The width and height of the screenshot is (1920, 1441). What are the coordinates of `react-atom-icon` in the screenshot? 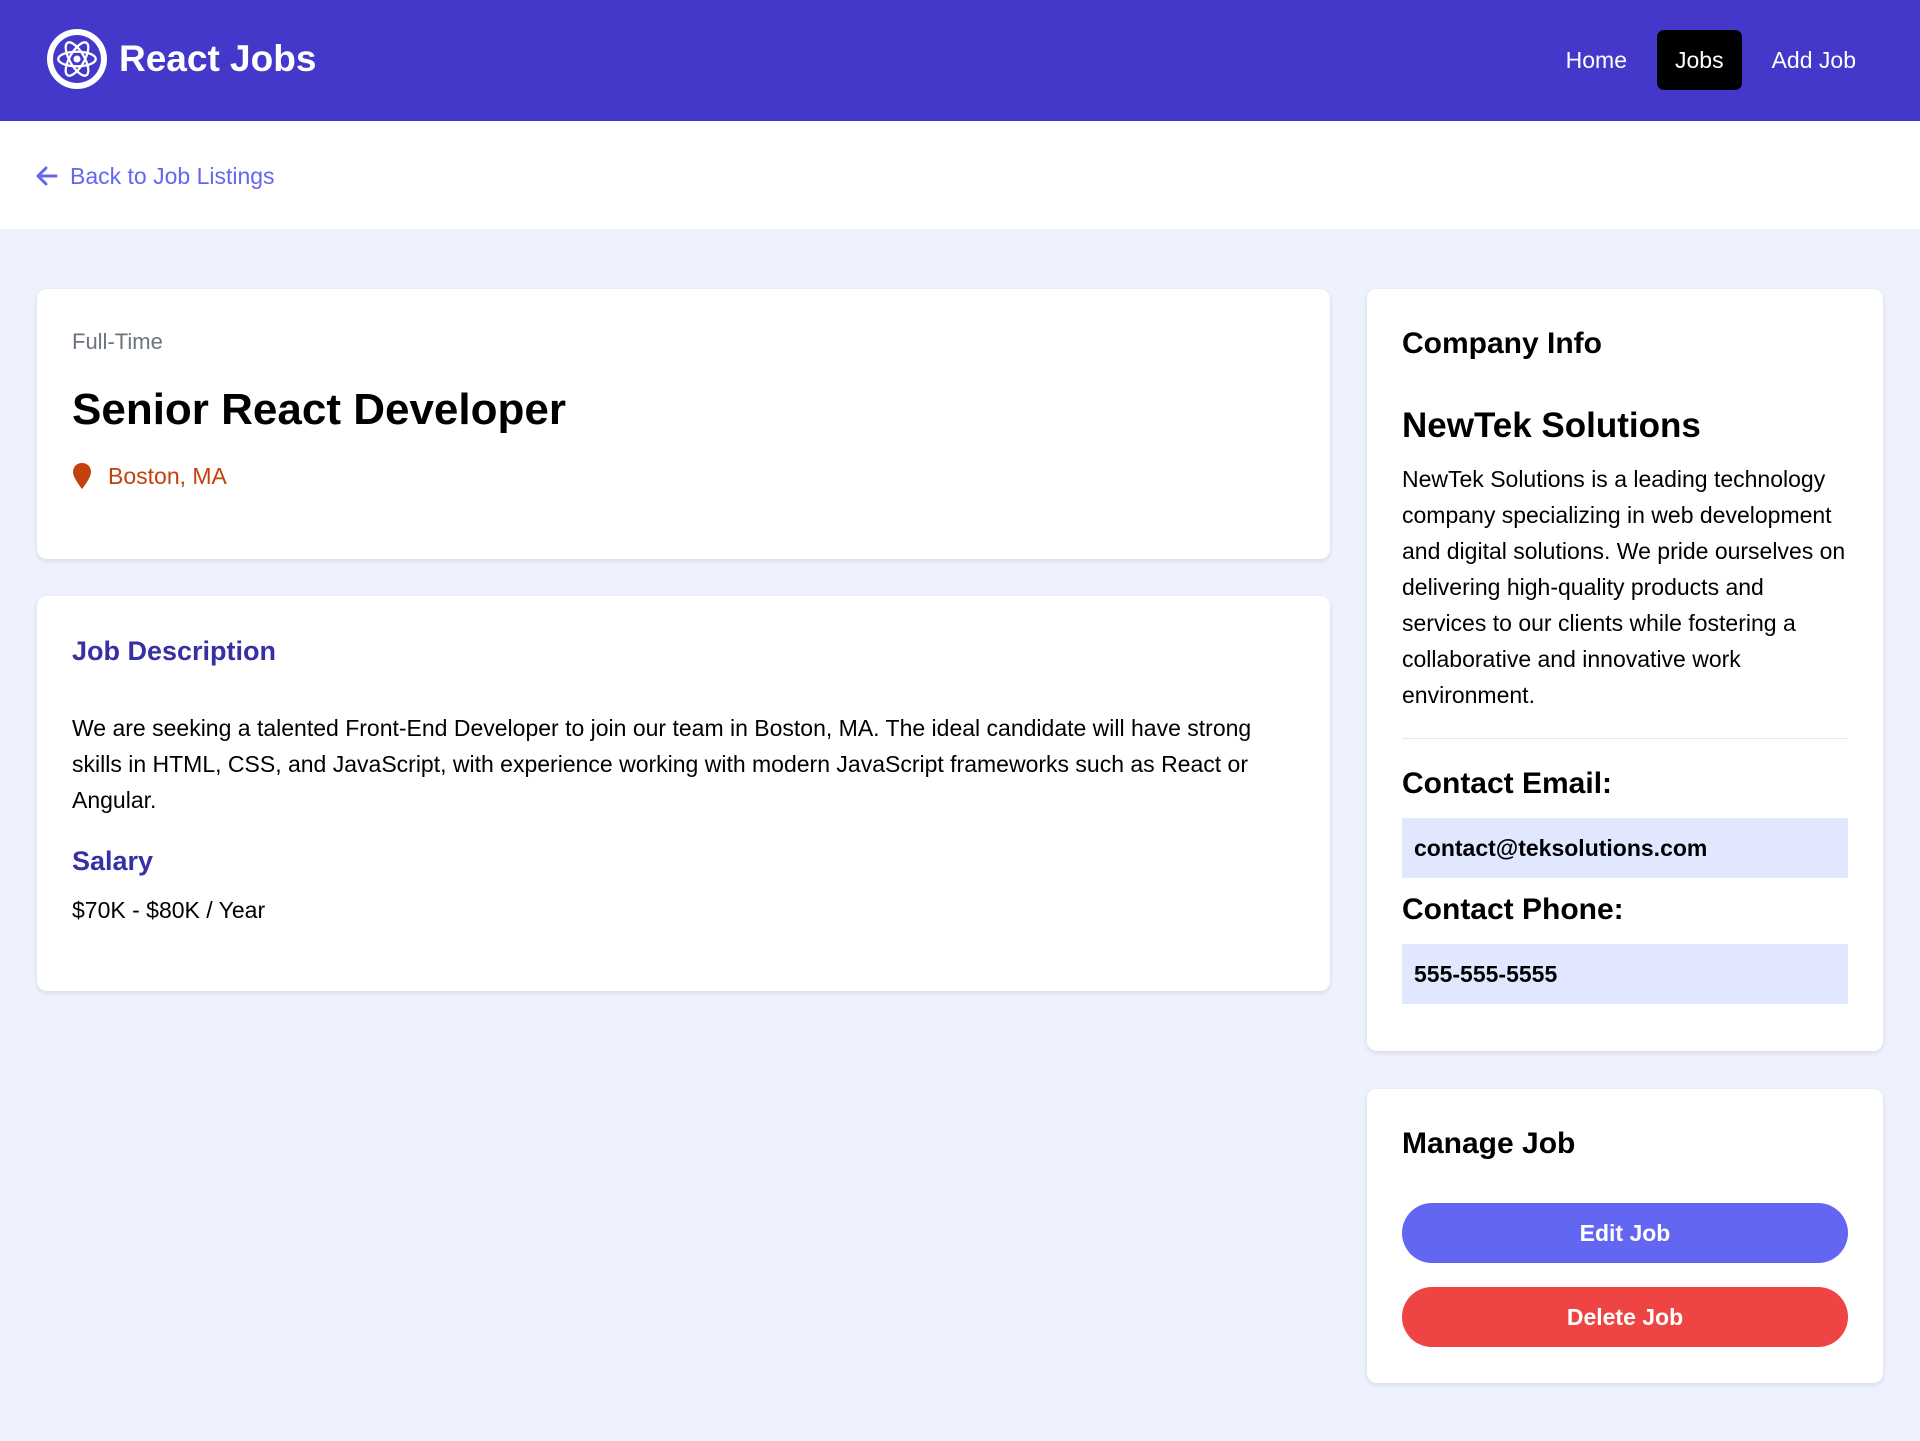 It's located at (77, 59).